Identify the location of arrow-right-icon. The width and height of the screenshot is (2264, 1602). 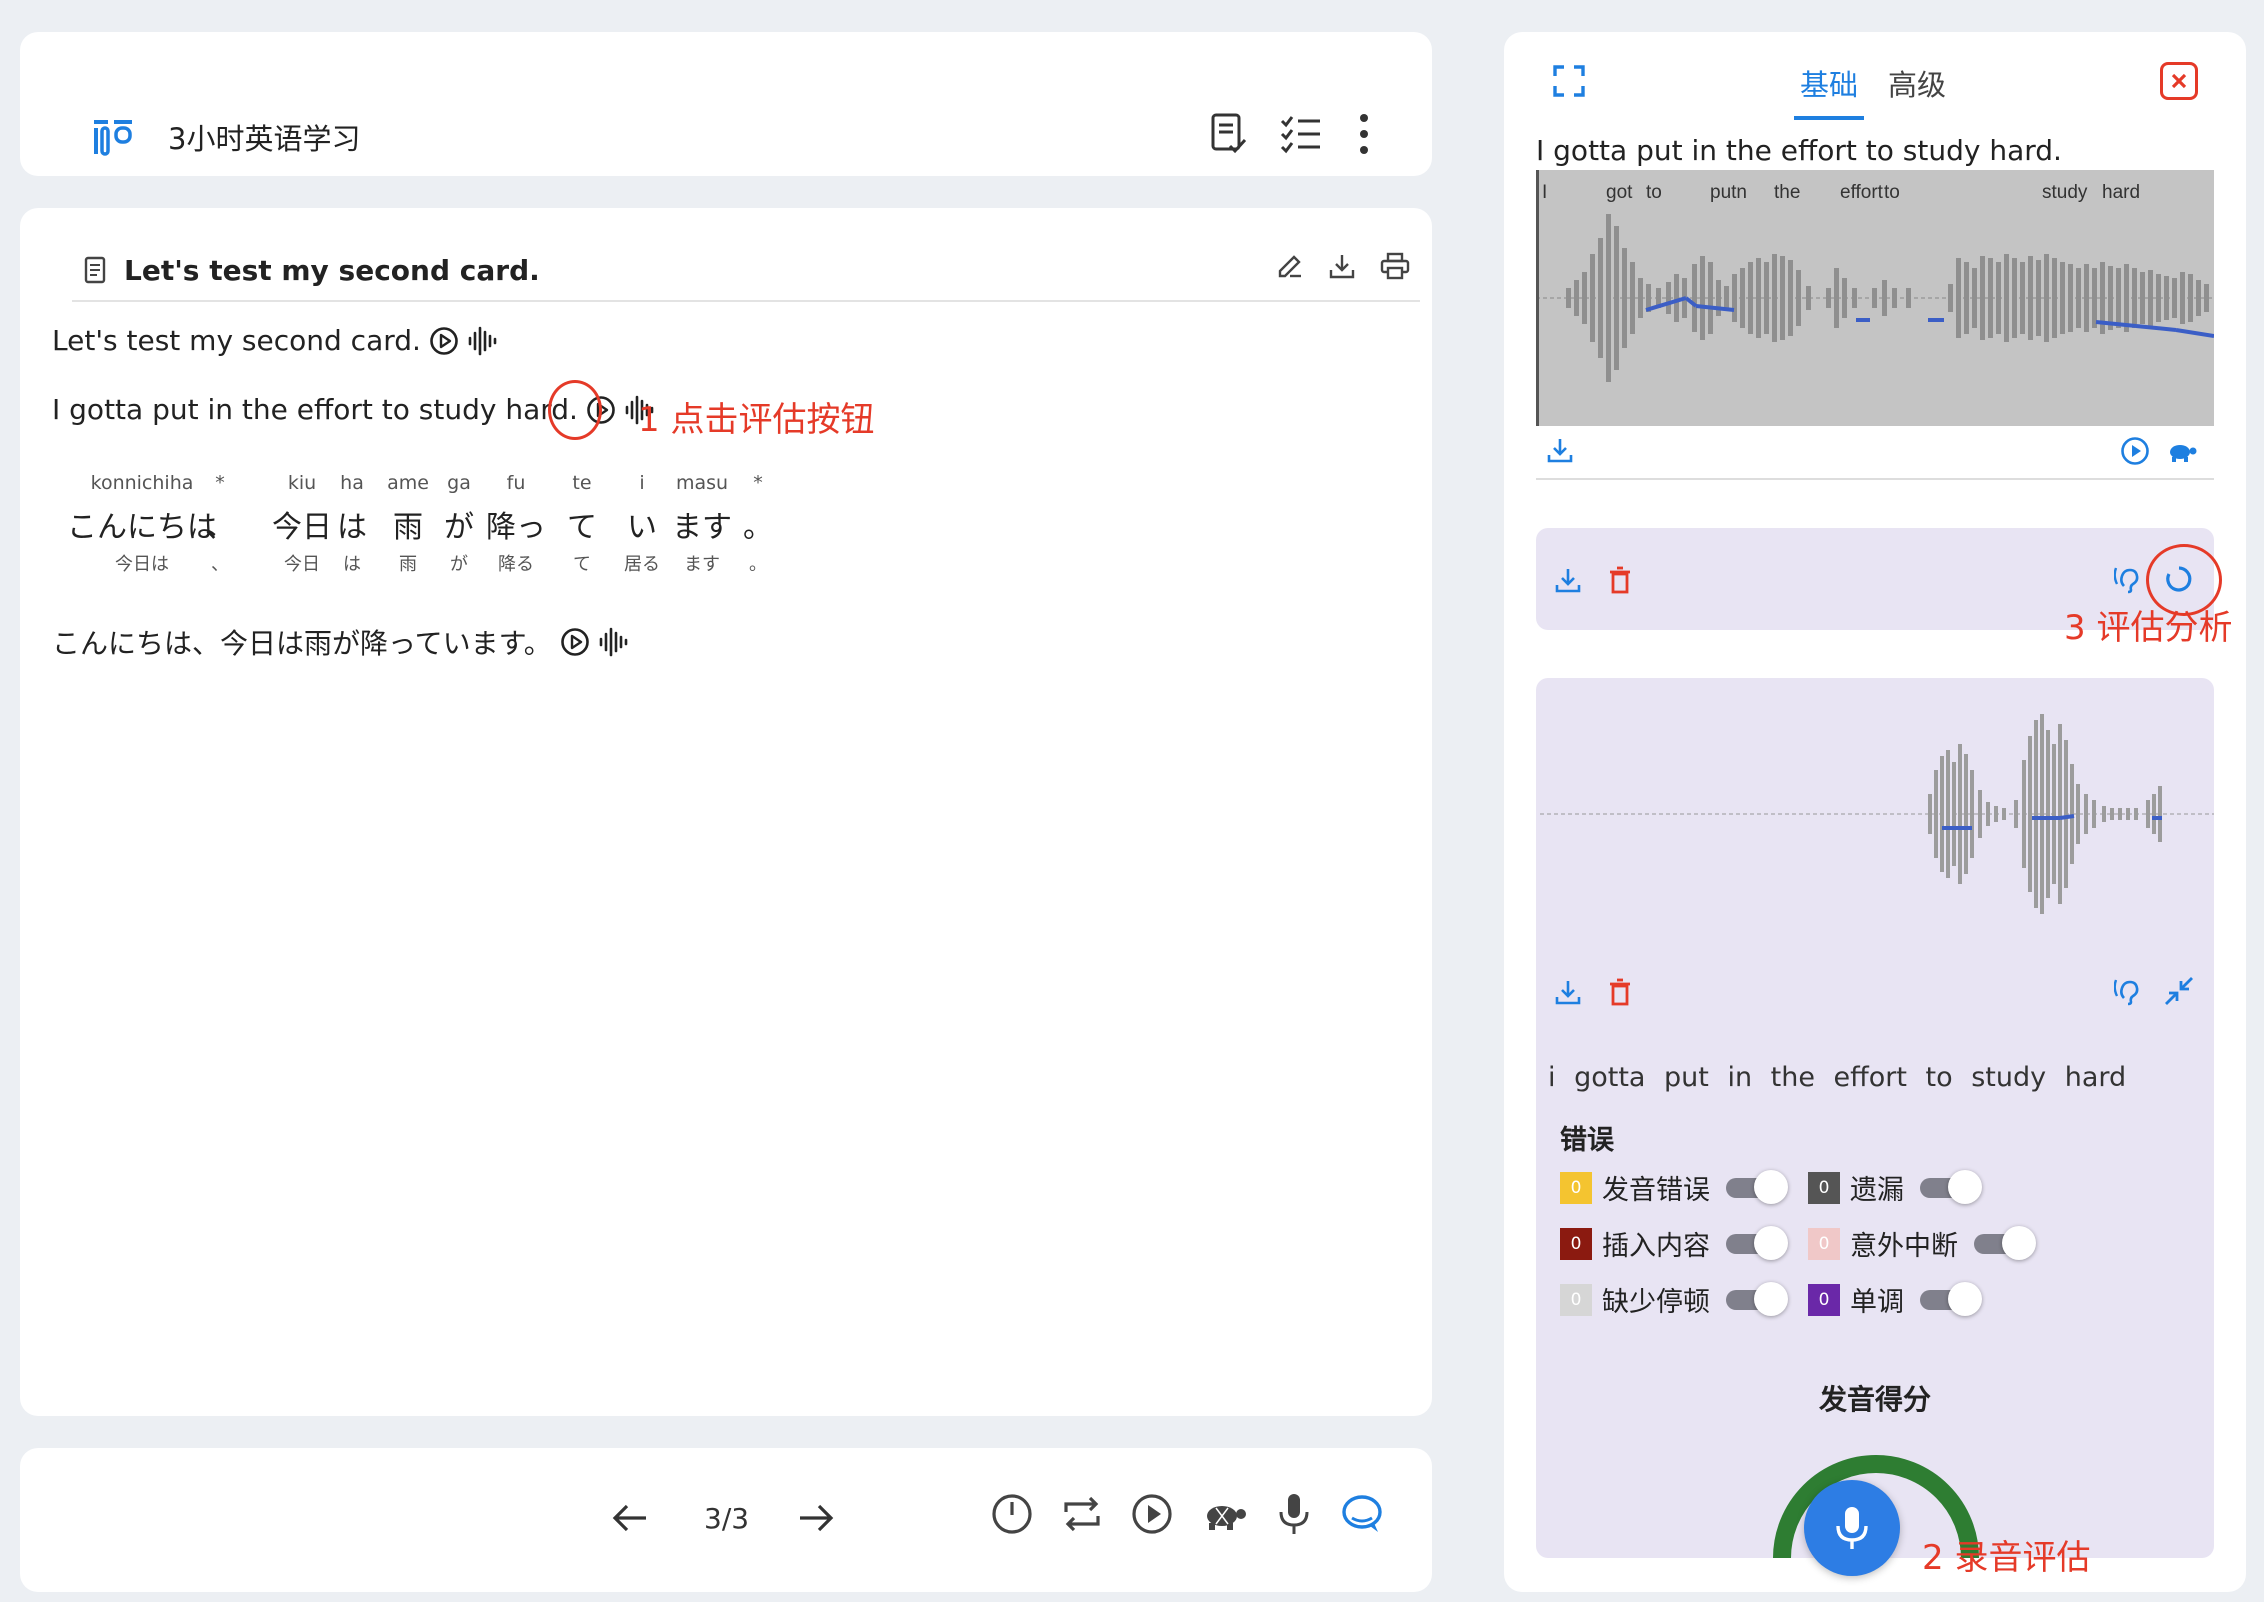
(816, 1518).